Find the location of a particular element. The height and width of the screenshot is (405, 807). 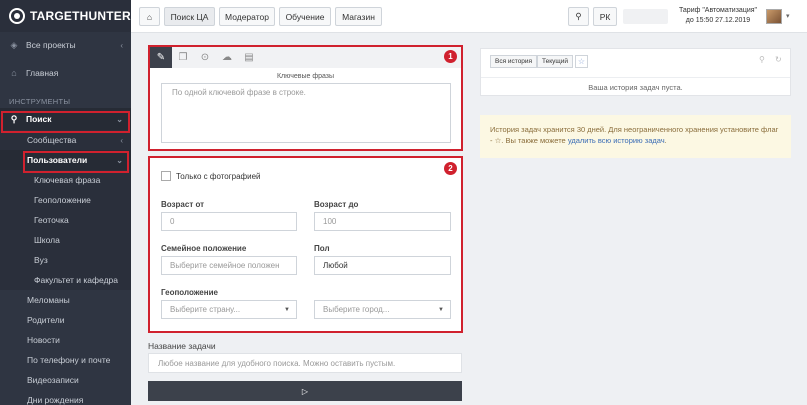

sidebar-subitem-faculty: Факультет и кафедра is located at coordinates (76, 280).